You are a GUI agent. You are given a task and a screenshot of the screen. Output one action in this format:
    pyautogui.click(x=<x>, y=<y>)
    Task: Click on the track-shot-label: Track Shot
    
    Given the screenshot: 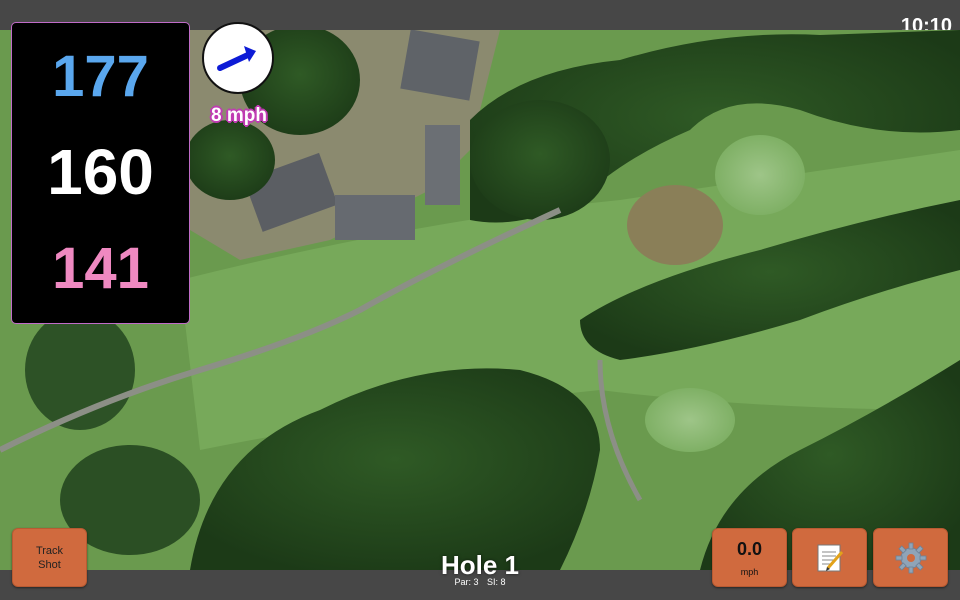 What is the action you would take?
    pyautogui.click(x=49, y=557)
    